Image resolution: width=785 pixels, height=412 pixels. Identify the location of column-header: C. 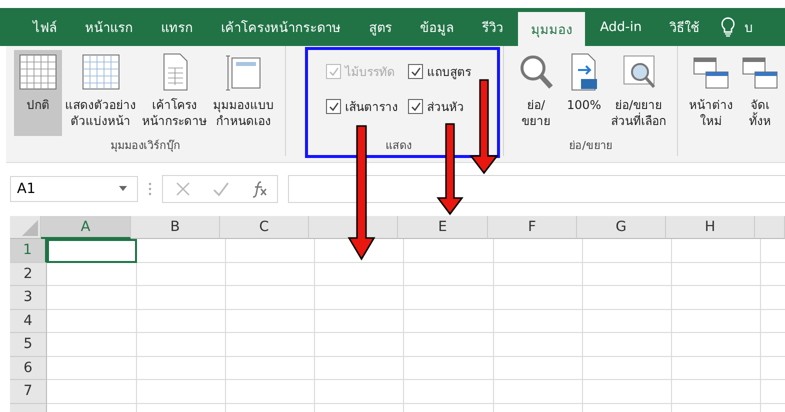
(264, 227).